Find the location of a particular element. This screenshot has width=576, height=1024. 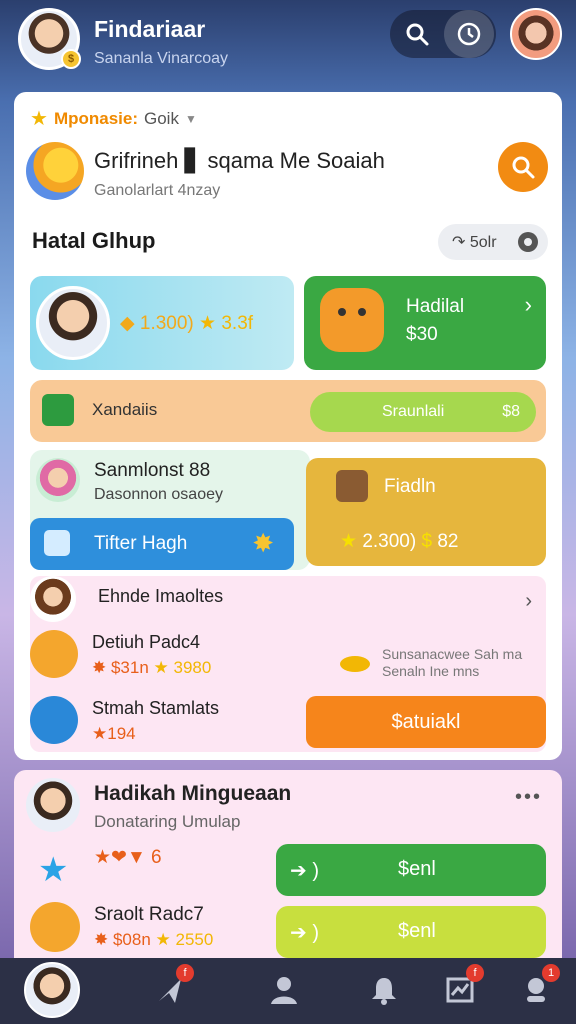

action-button: $atuiakl is located at coordinates (426, 722).